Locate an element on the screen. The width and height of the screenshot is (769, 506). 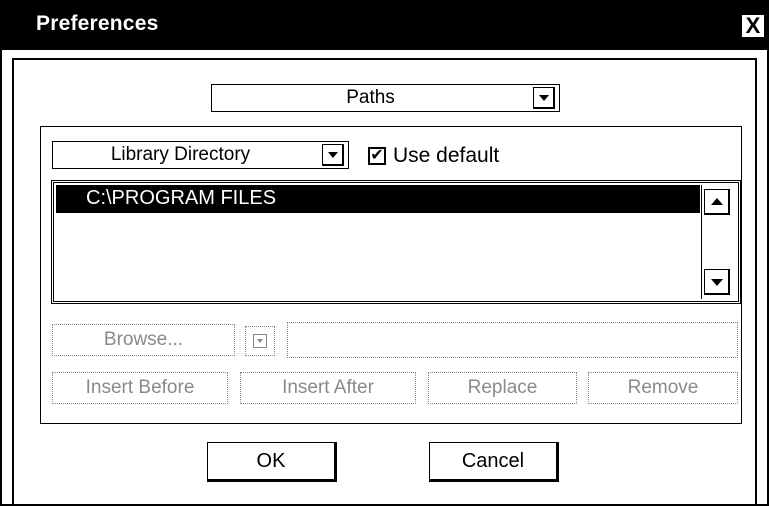
use-default-checkbox: ✔ is located at coordinates (377, 156).